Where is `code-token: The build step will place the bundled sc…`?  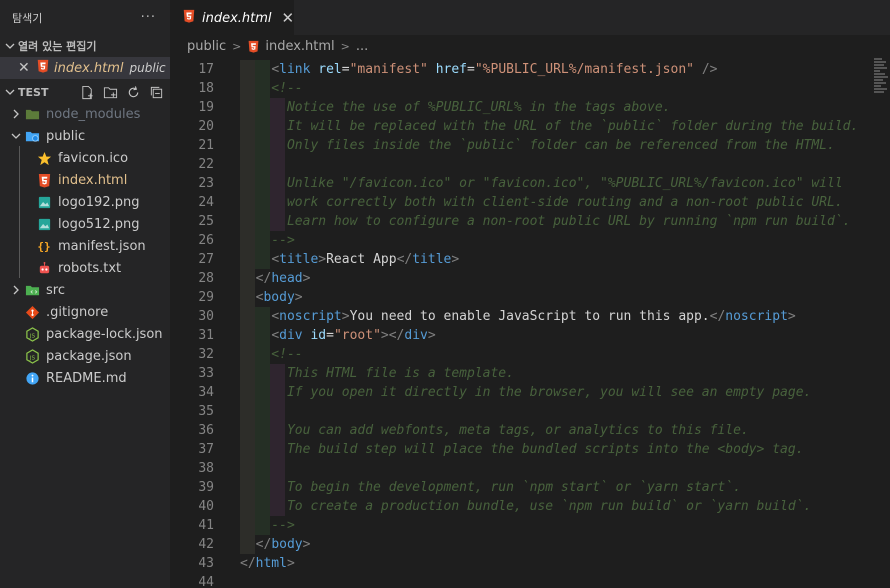 code-token: The build step will place the bundled sc… is located at coordinates (522, 449).